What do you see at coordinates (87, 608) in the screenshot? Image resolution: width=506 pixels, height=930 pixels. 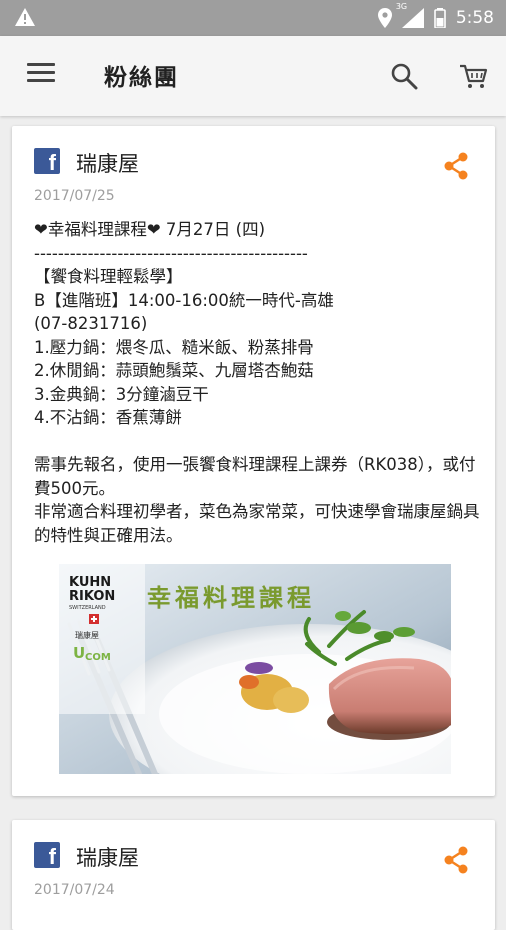 I see `image-brand-switzerland: SWITZERLAND` at bounding box center [87, 608].